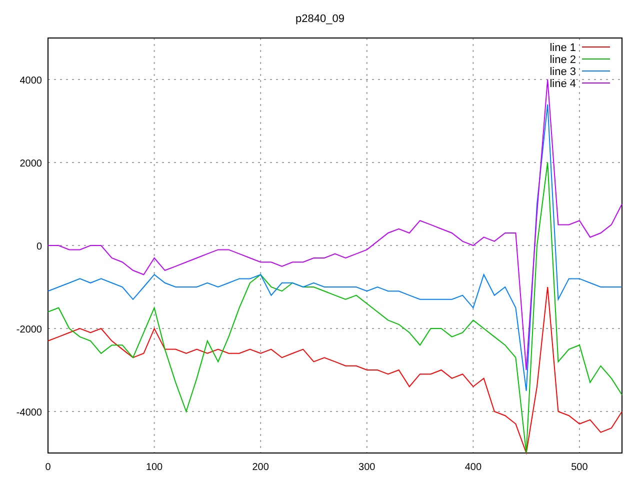  What do you see at coordinates (367, 467) in the screenshot?
I see `x-tick-label: 300` at bounding box center [367, 467].